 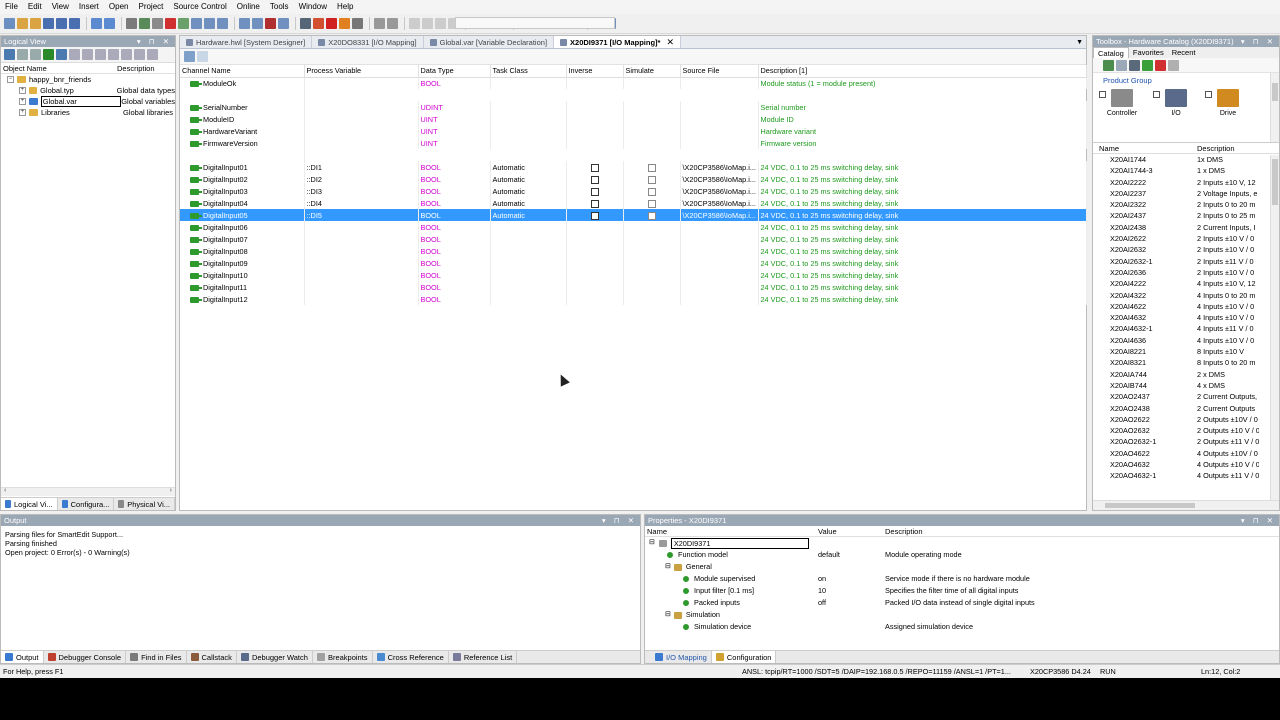 I want to click on channel-name-cell: ModuleOk, so click(x=242, y=83).